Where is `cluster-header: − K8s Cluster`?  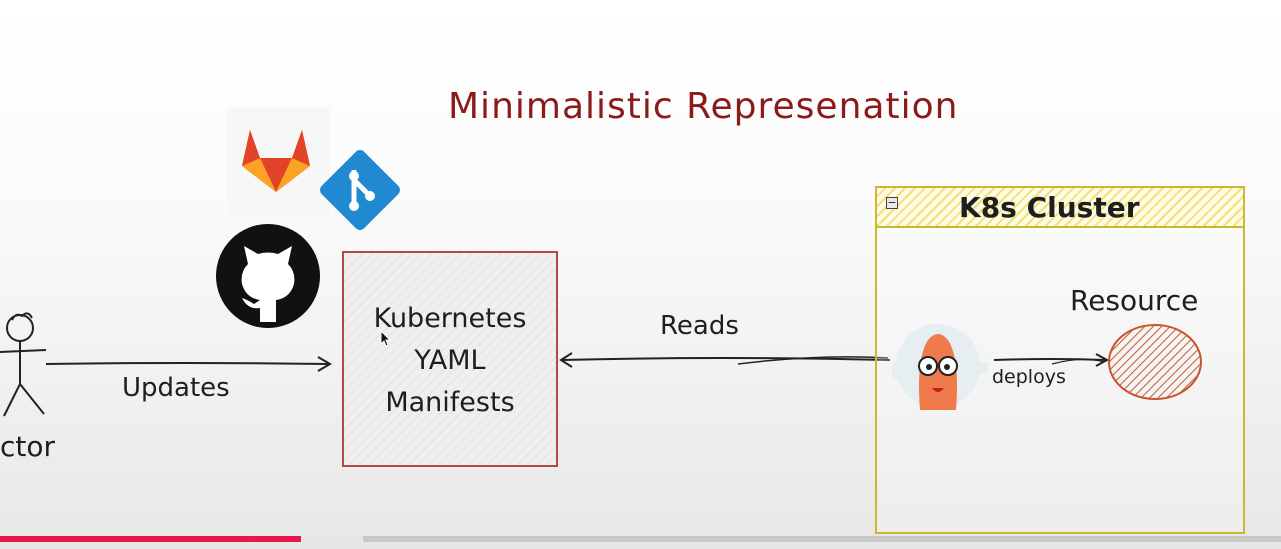
cluster-header: − K8s Cluster is located at coordinates (1060, 208).